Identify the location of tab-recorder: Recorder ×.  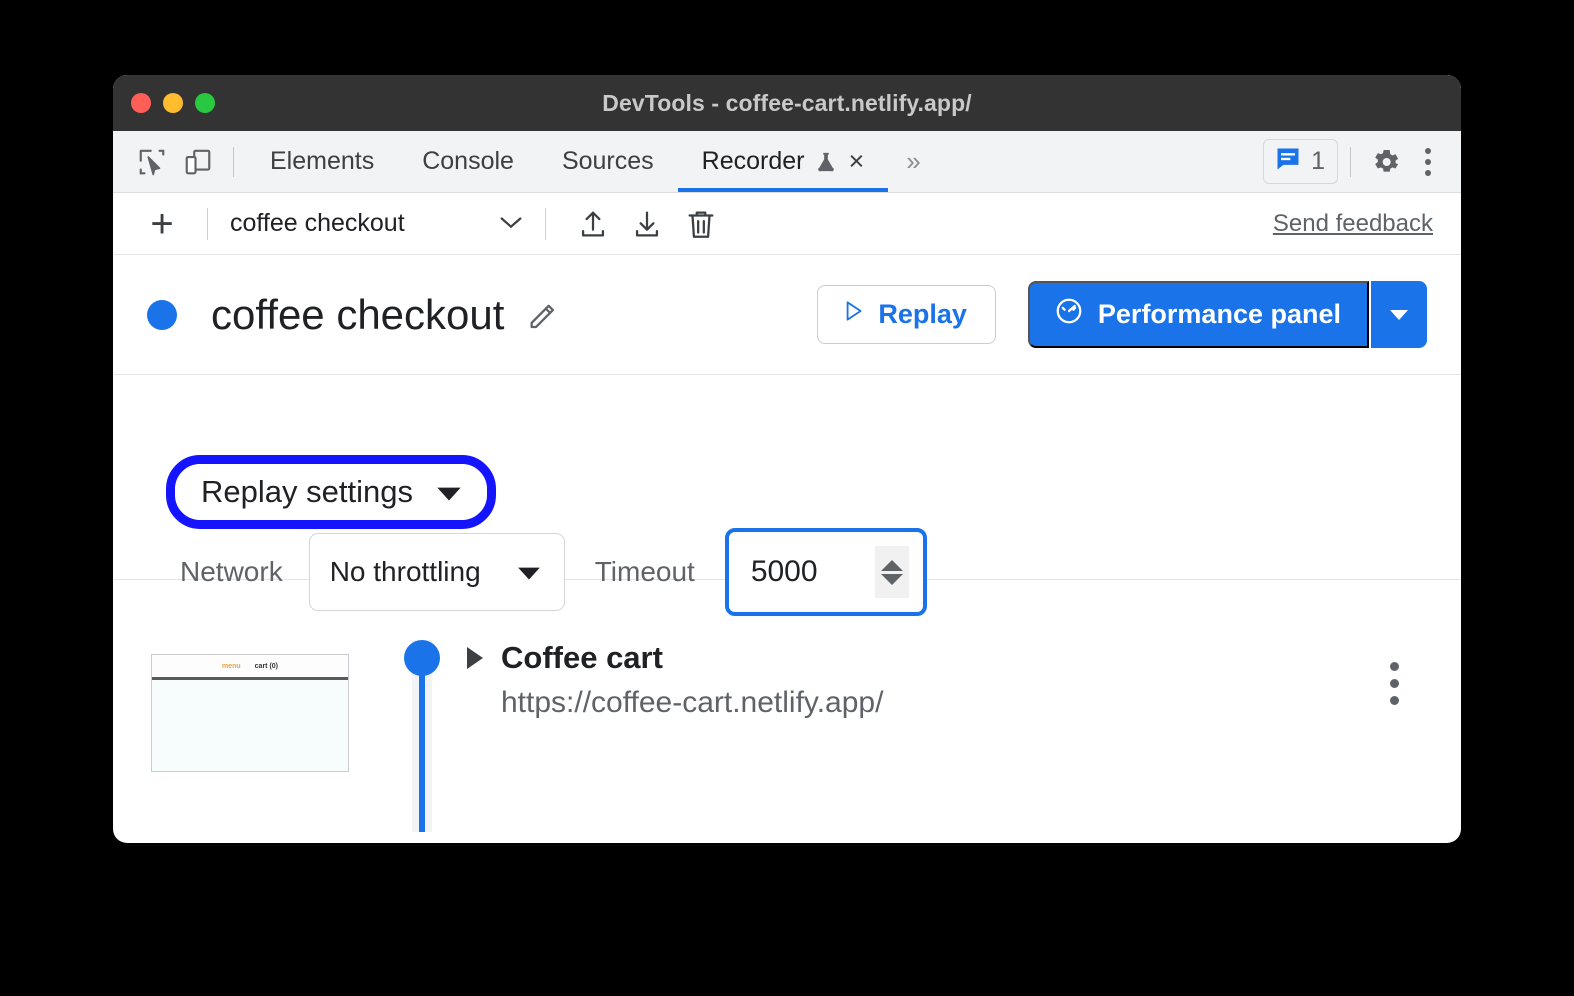
(783, 161).